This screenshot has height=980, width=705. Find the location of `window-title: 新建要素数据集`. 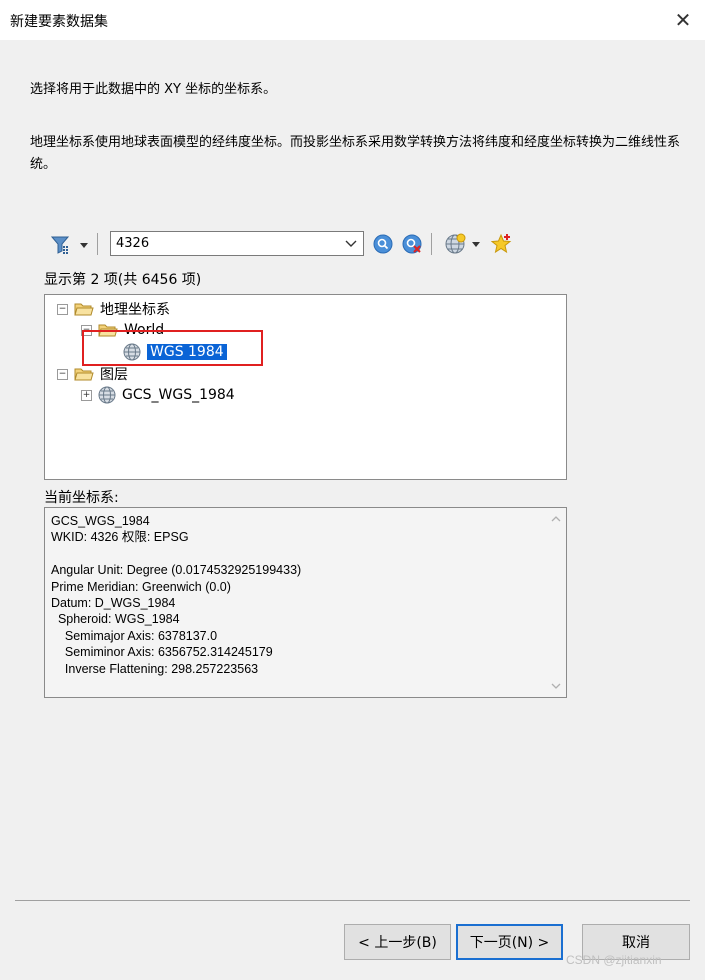

window-title: 新建要素数据集 is located at coordinates (59, 22).